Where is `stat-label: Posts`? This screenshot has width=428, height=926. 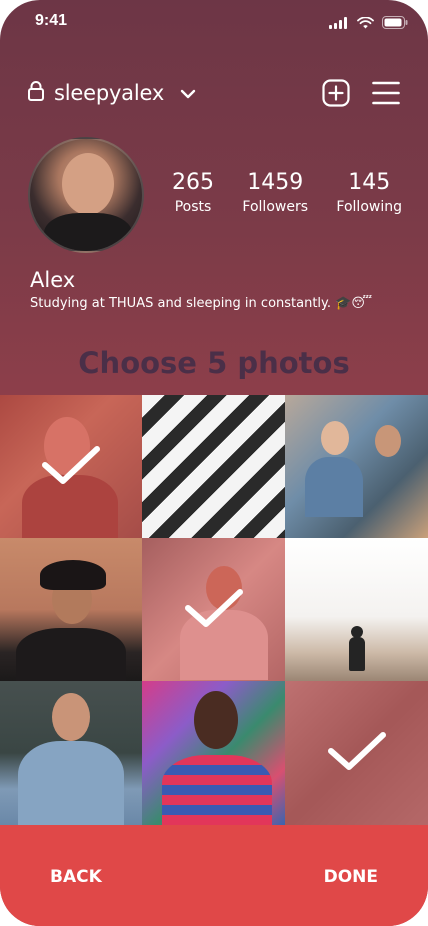
stat-label: Posts is located at coordinates (193, 207).